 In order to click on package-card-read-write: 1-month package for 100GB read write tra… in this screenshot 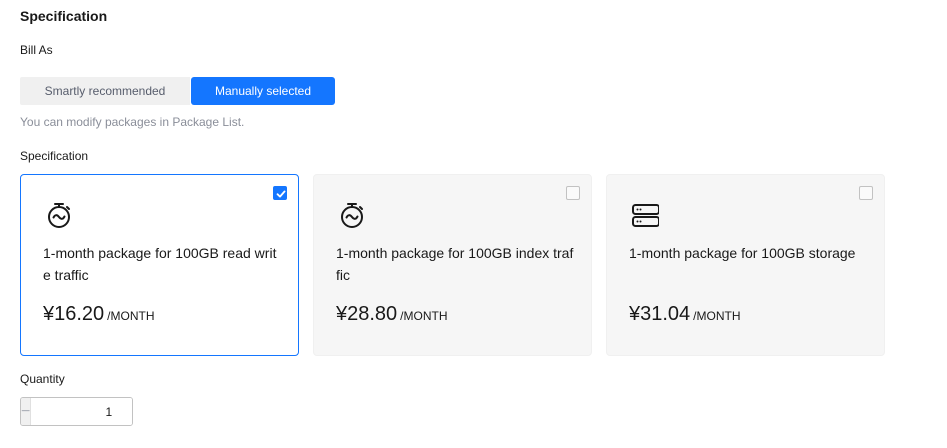, I will do `click(159, 265)`.